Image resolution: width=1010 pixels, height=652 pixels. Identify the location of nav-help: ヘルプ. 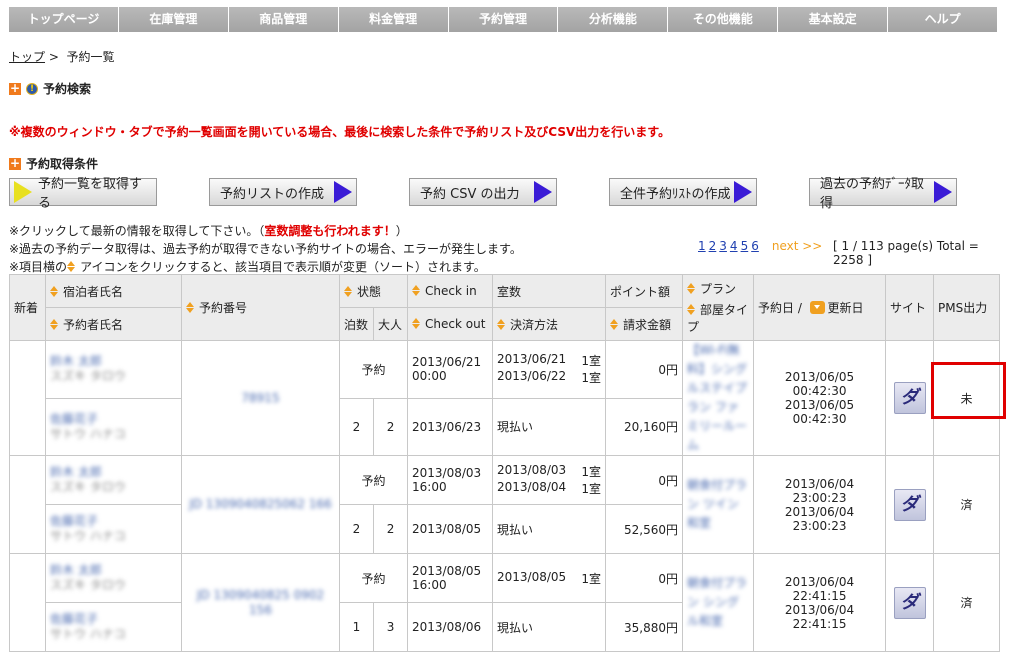
(943, 19).